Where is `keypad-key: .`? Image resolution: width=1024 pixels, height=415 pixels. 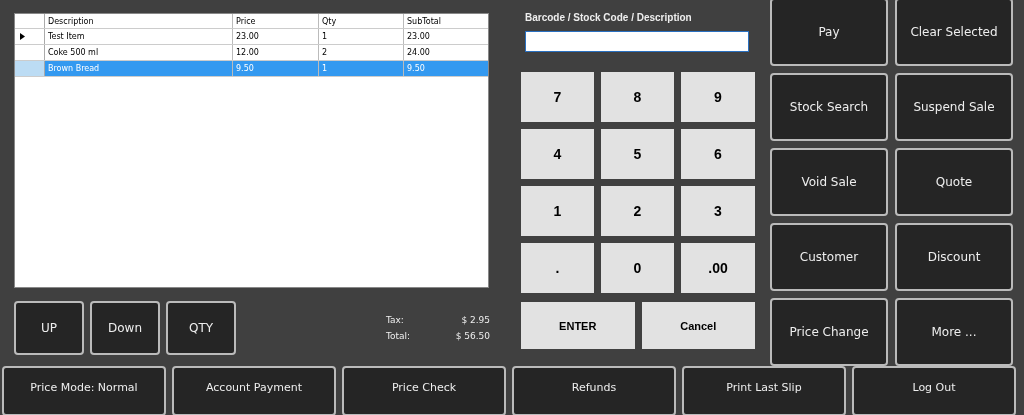
keypad-key: . is located at coordinates (557, 268).